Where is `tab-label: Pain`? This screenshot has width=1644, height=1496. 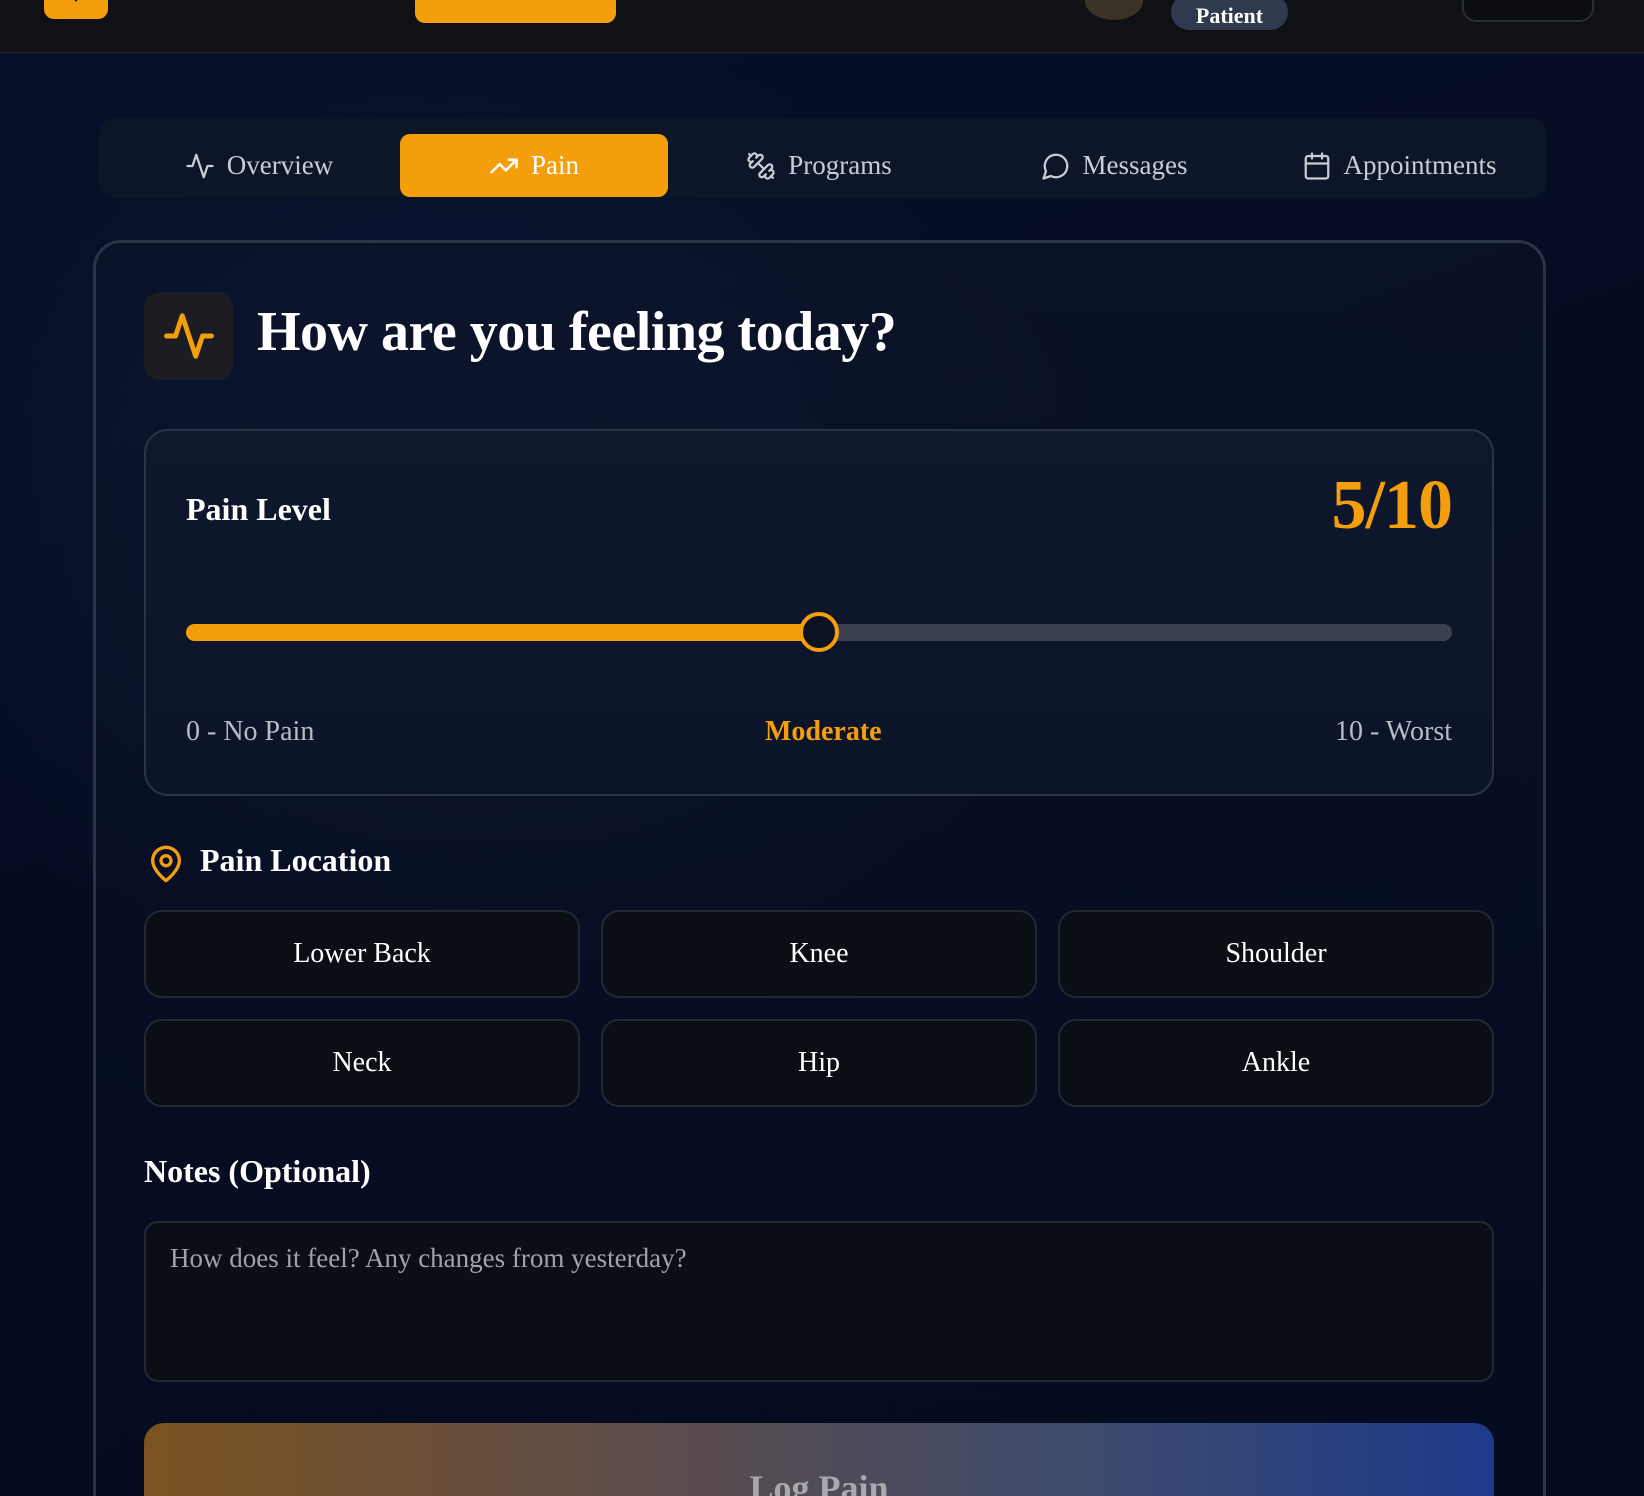
tab-label: Pain is located at coordinates (554, 165).